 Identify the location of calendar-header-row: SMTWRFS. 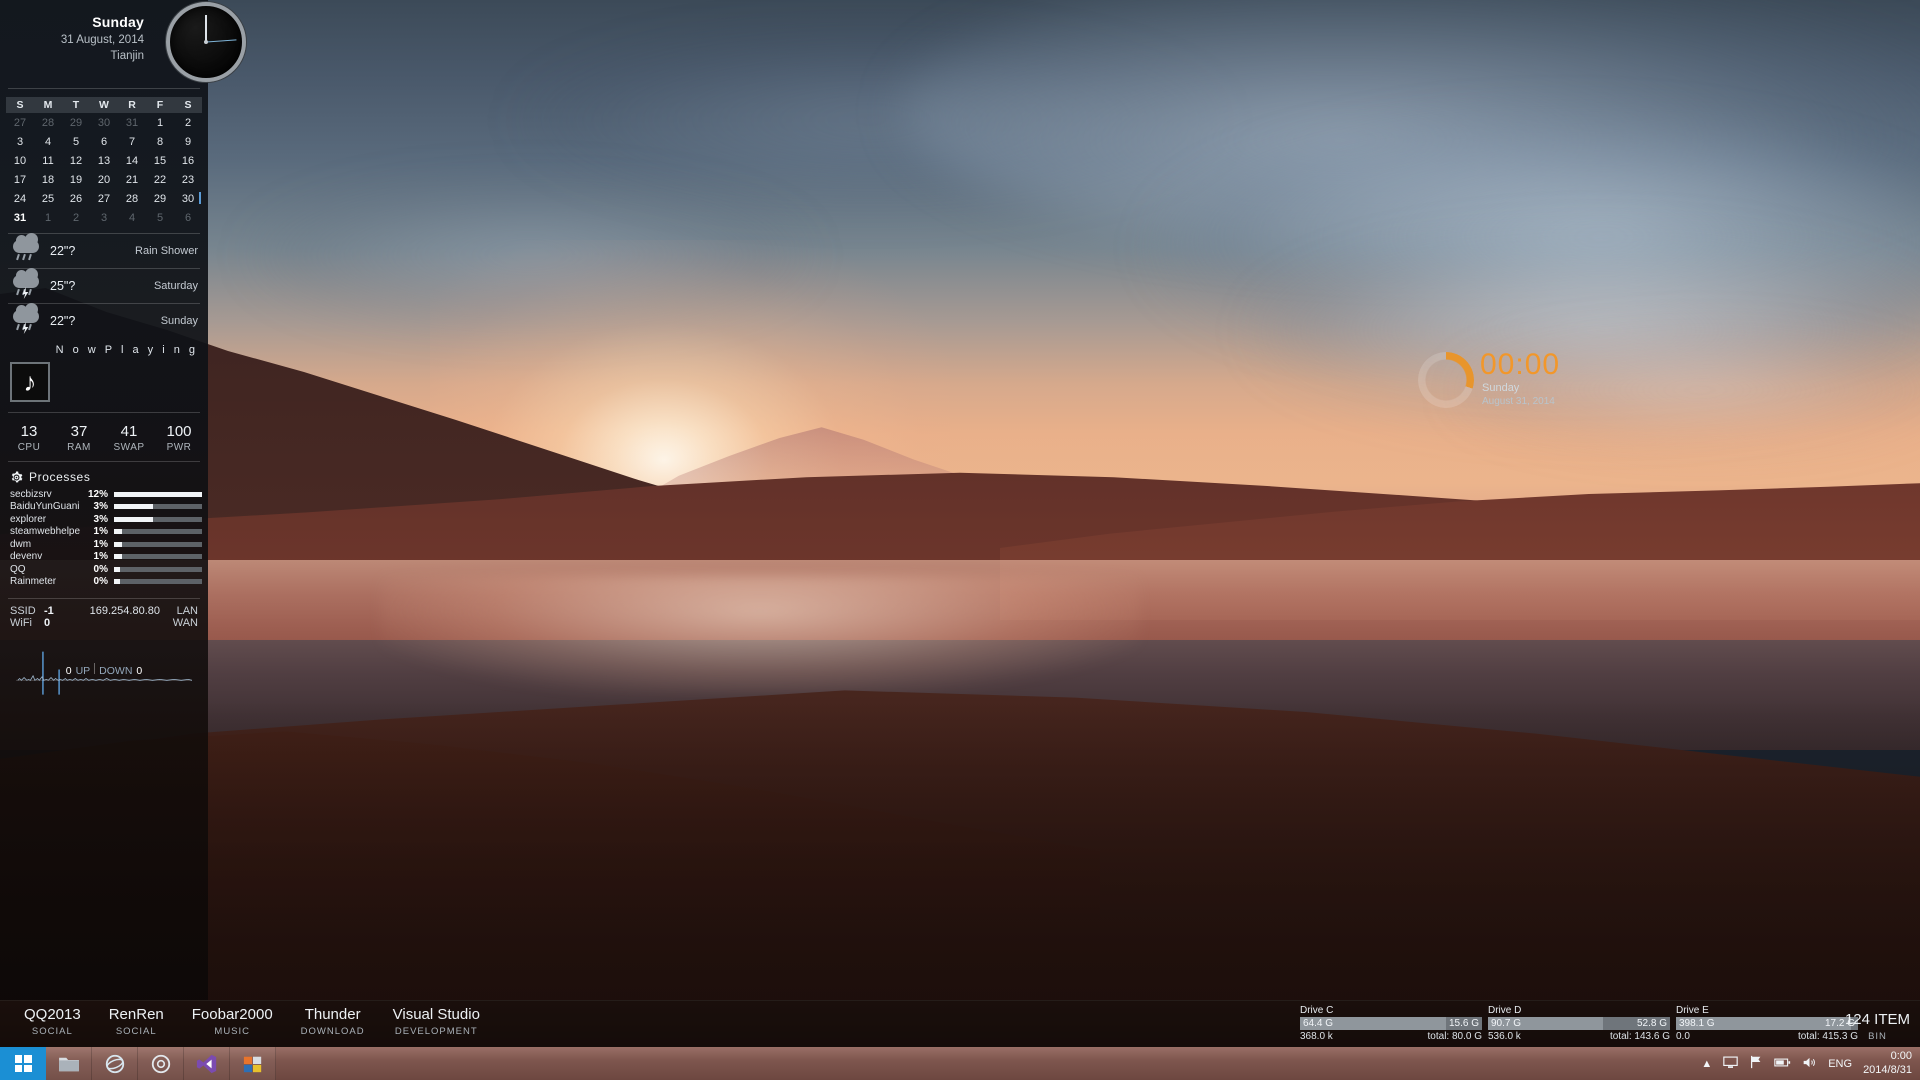
(104, 105).